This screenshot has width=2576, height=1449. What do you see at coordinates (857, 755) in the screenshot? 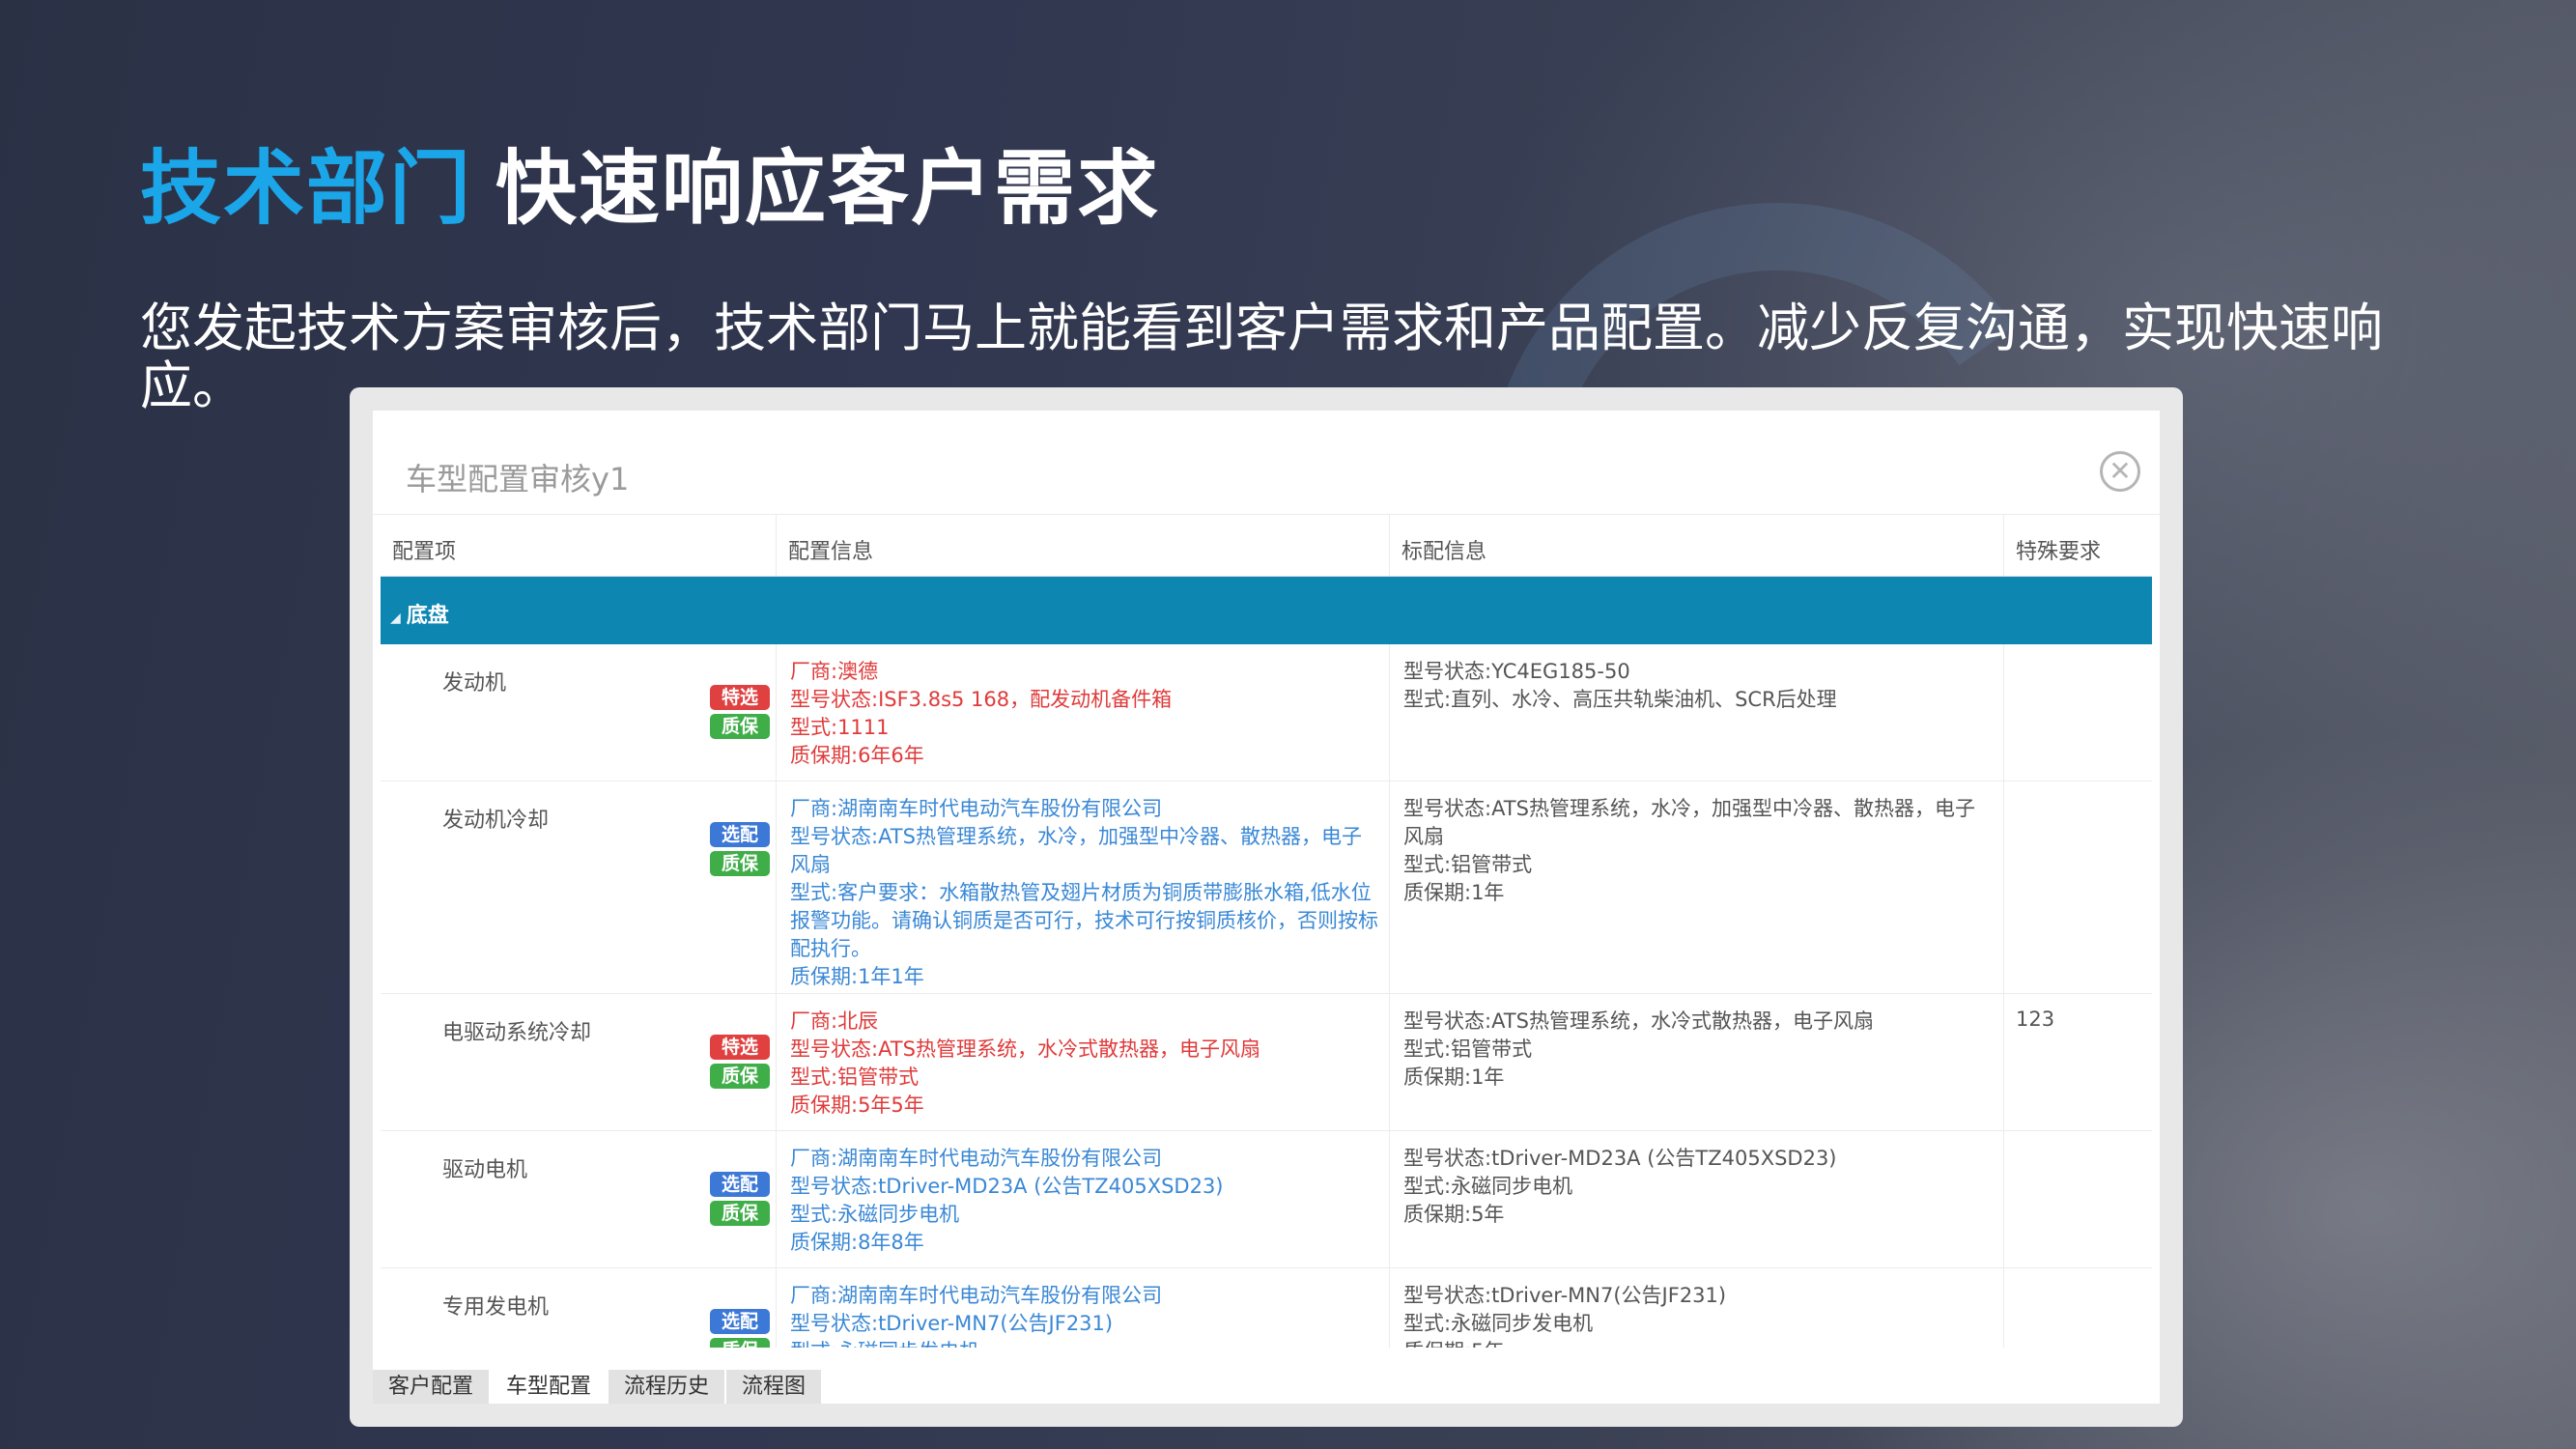
I see `config-line: 质保期:6年6年` at bounding box center [857, 755].